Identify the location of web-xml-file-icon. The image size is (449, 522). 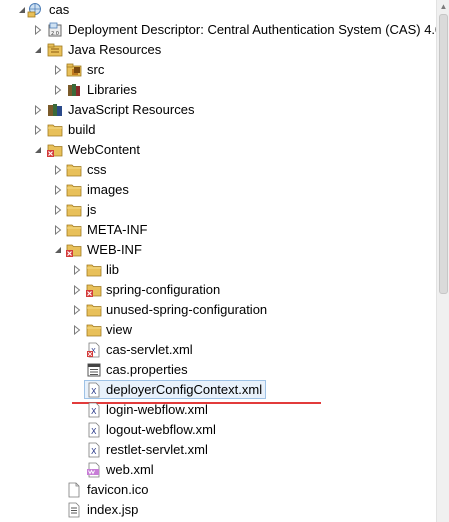
(93, 470).